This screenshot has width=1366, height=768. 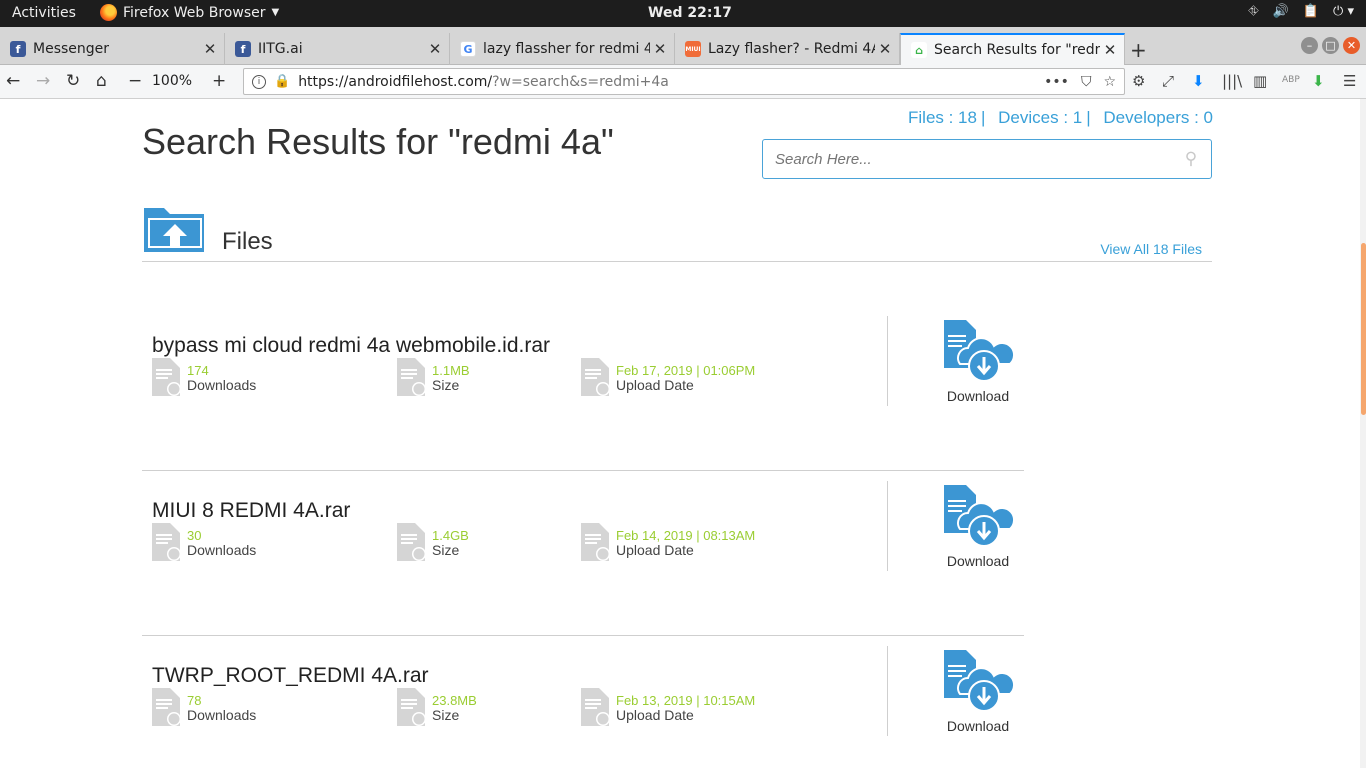 I want to click on size-meta: 23.8MB Size, so click(x=437, y=707).